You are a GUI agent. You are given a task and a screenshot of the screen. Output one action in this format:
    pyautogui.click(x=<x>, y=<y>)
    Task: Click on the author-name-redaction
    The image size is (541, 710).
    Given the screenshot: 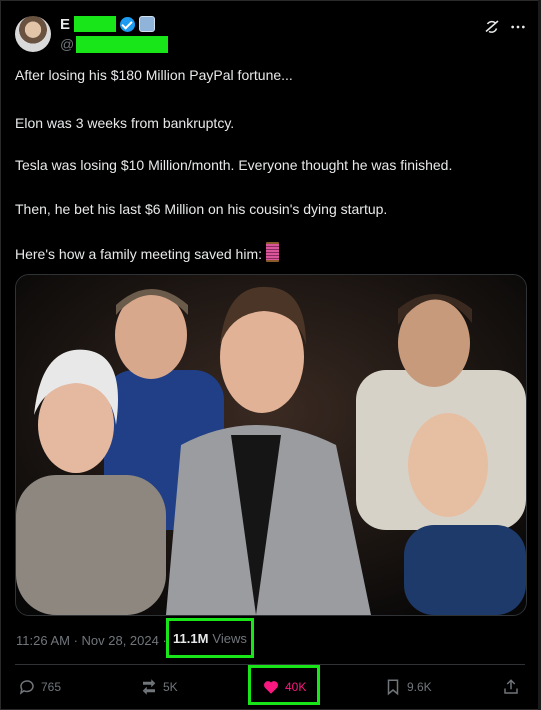 What is the action you would take?
    pyautogui.click(x=95, y=24)
    